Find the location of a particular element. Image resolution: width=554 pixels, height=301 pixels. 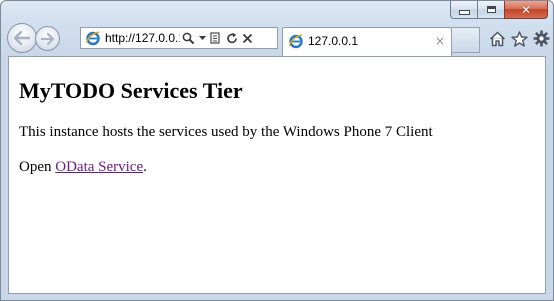

caption-buttons: ✕ is located at coordinates (499, 10).